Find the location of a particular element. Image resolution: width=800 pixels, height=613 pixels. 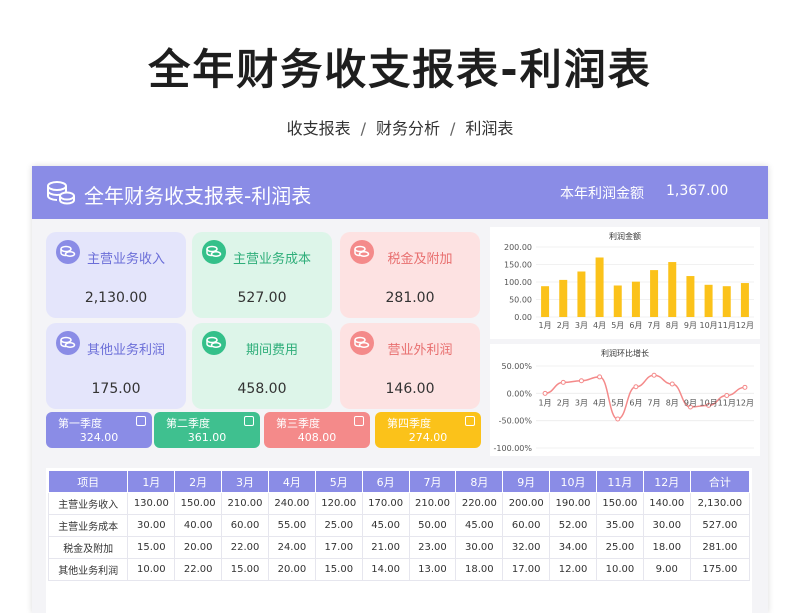

kpi-card: 营业外利润 146.00 is located at coordinates (410, 366).